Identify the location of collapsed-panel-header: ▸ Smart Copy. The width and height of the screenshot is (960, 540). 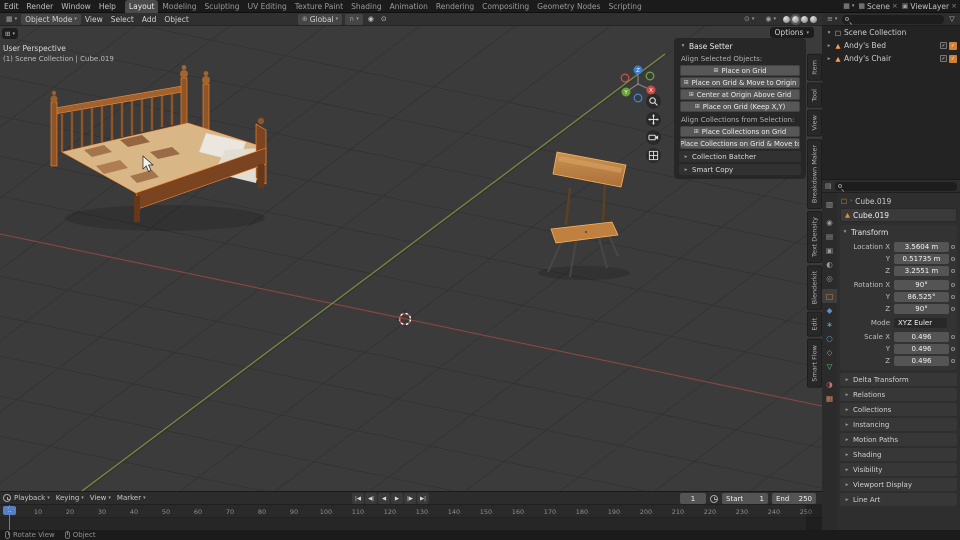
(740, 169).